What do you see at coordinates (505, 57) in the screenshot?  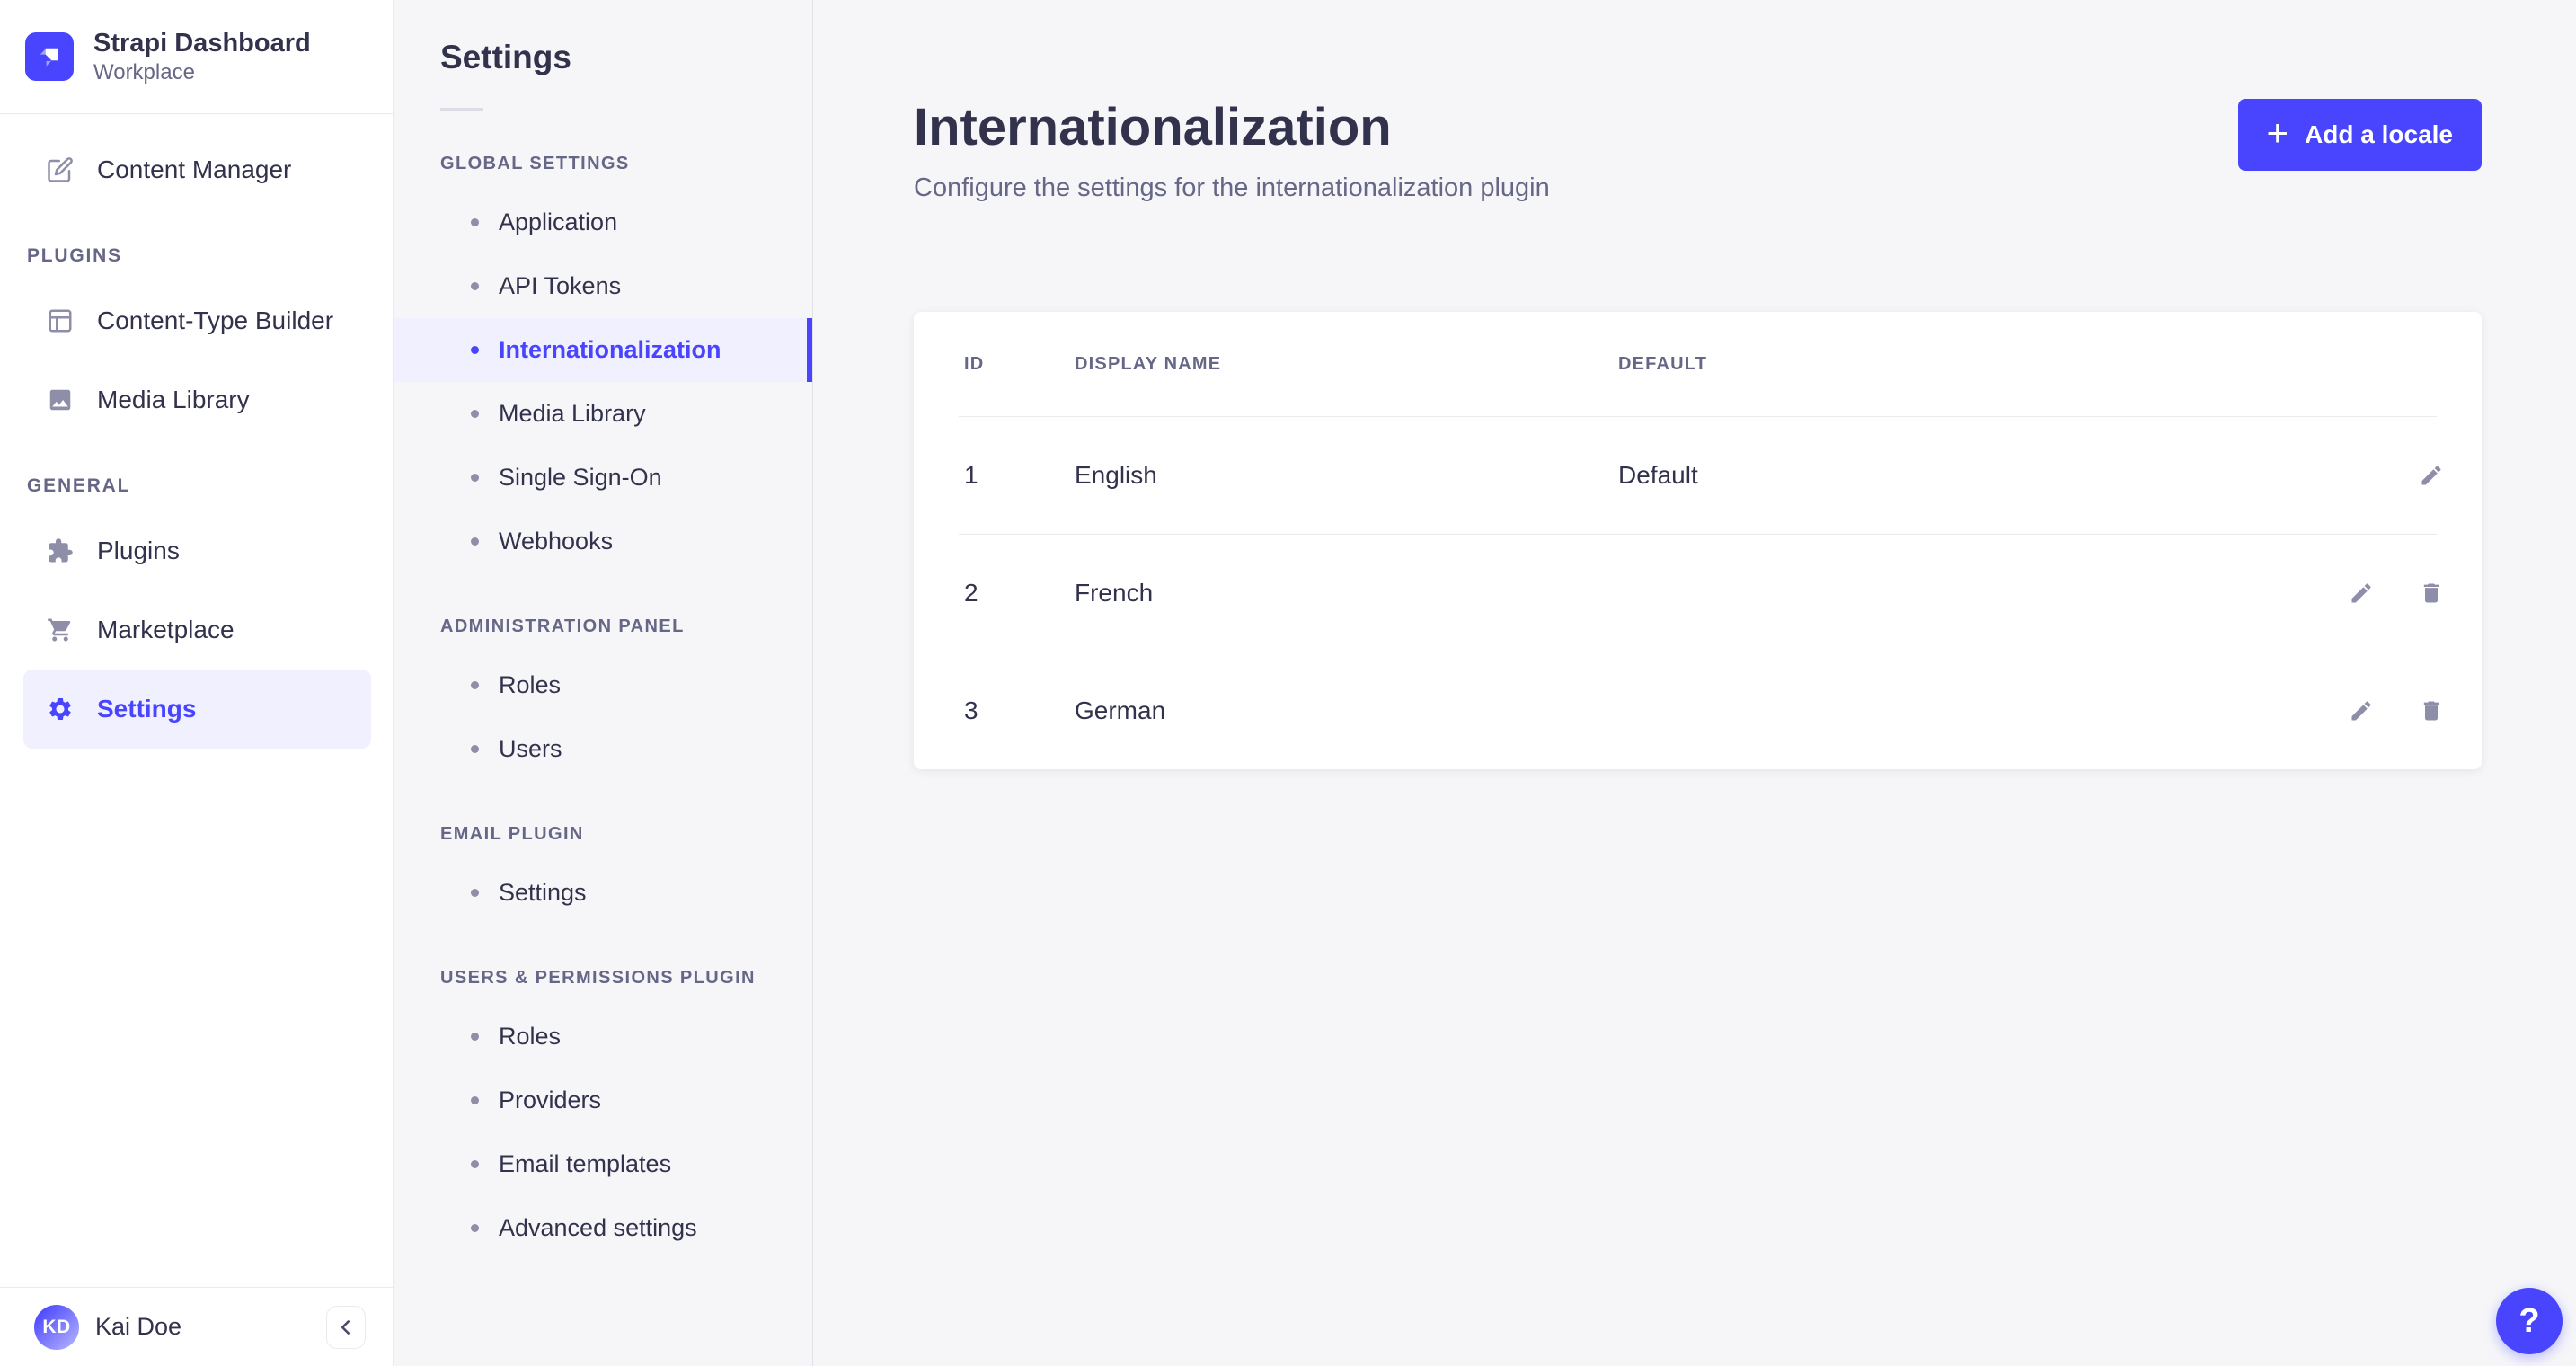 I see `settings-sidebar-title: Settings` at bounding box center [505, 57].